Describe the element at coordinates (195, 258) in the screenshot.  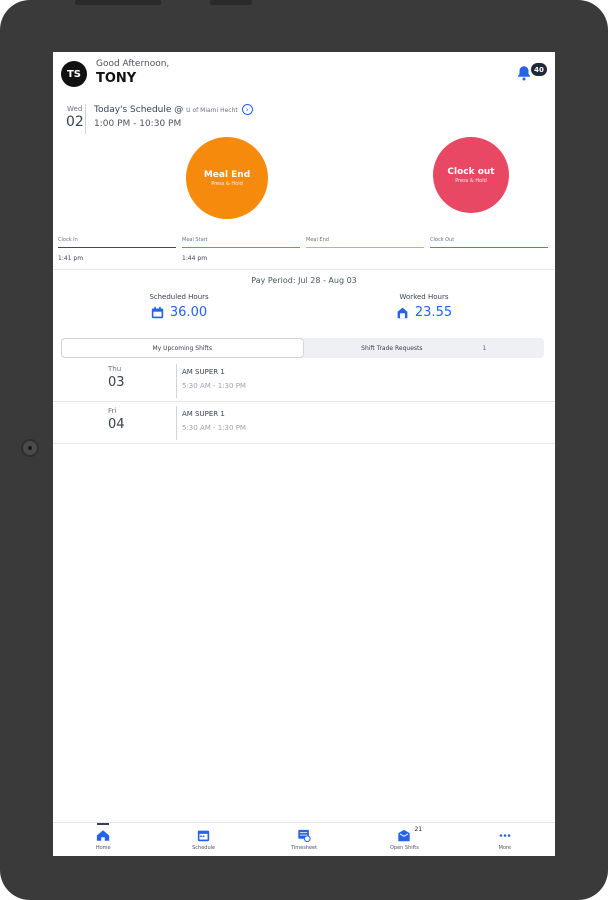
I see `punch-value: 1:44 pm` at that location.